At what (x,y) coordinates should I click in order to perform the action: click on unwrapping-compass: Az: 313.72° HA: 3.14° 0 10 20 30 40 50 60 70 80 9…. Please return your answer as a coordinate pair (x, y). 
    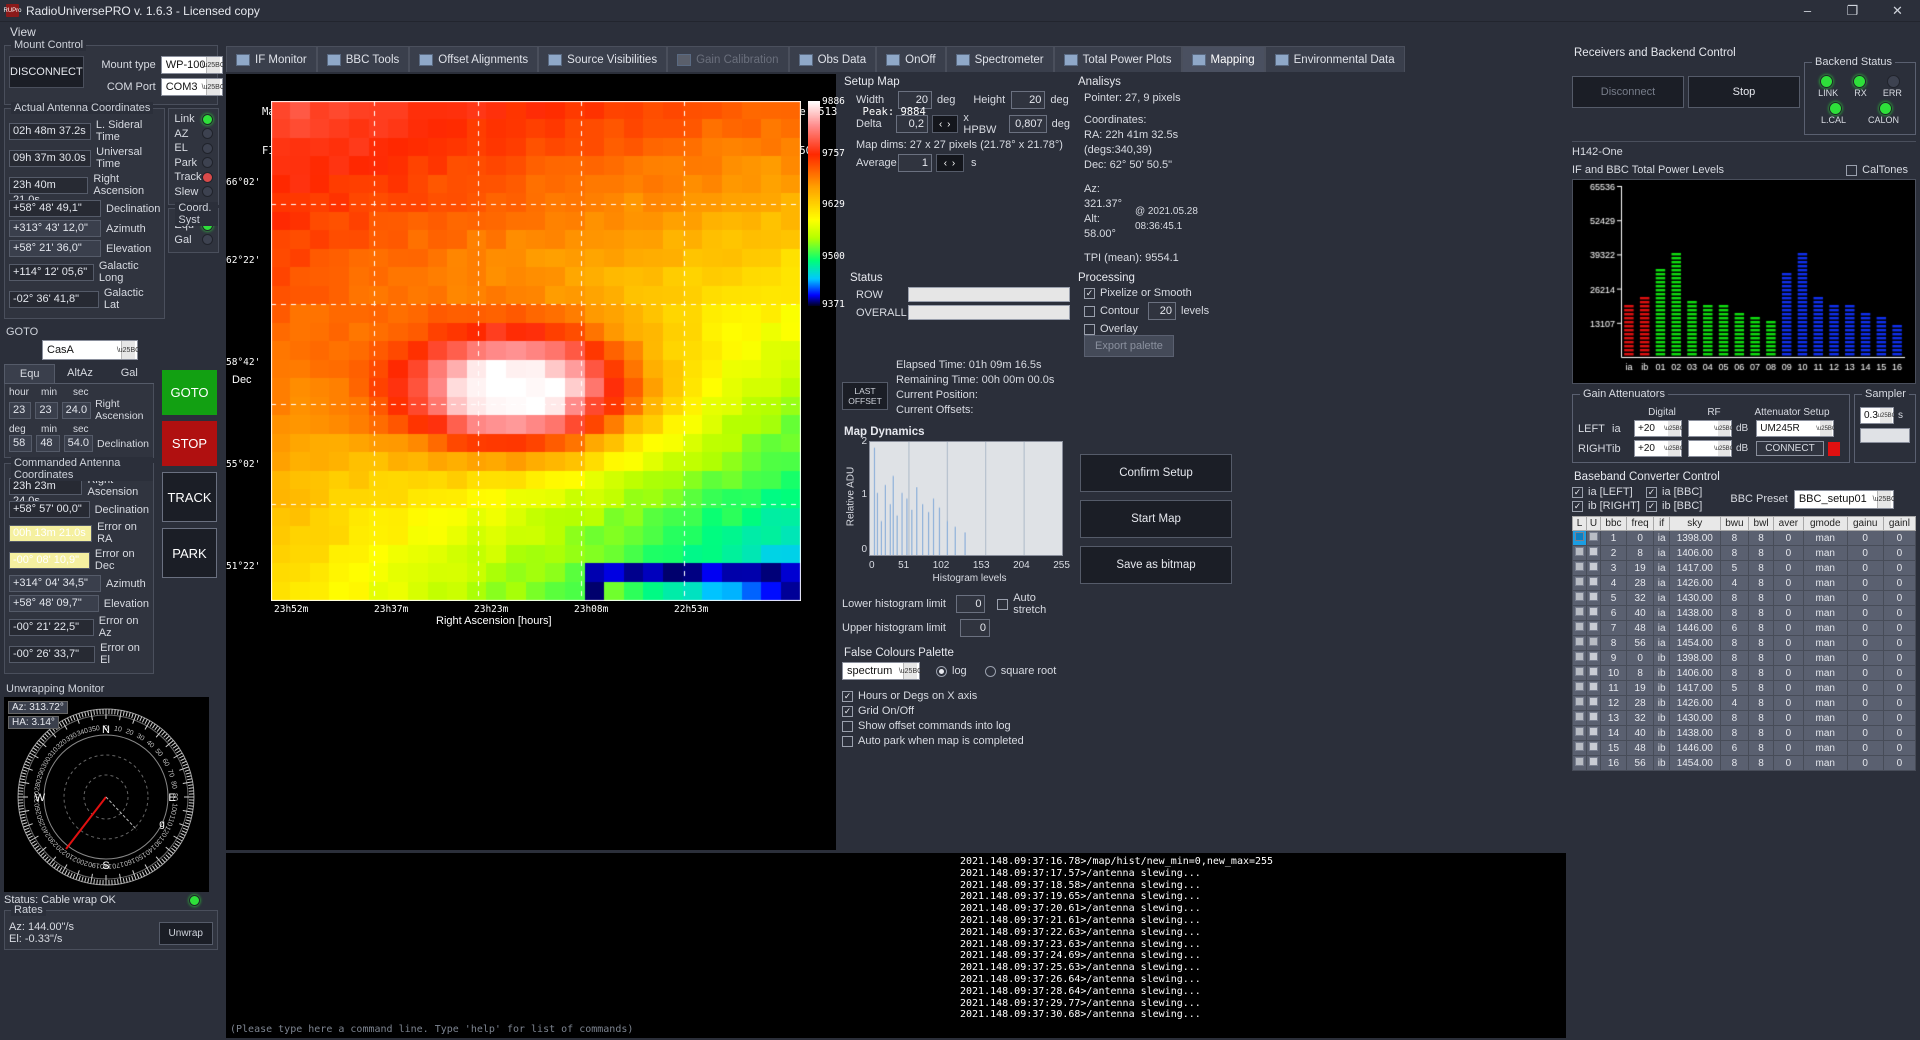
    Looking at the image, I should click on (106, 794).